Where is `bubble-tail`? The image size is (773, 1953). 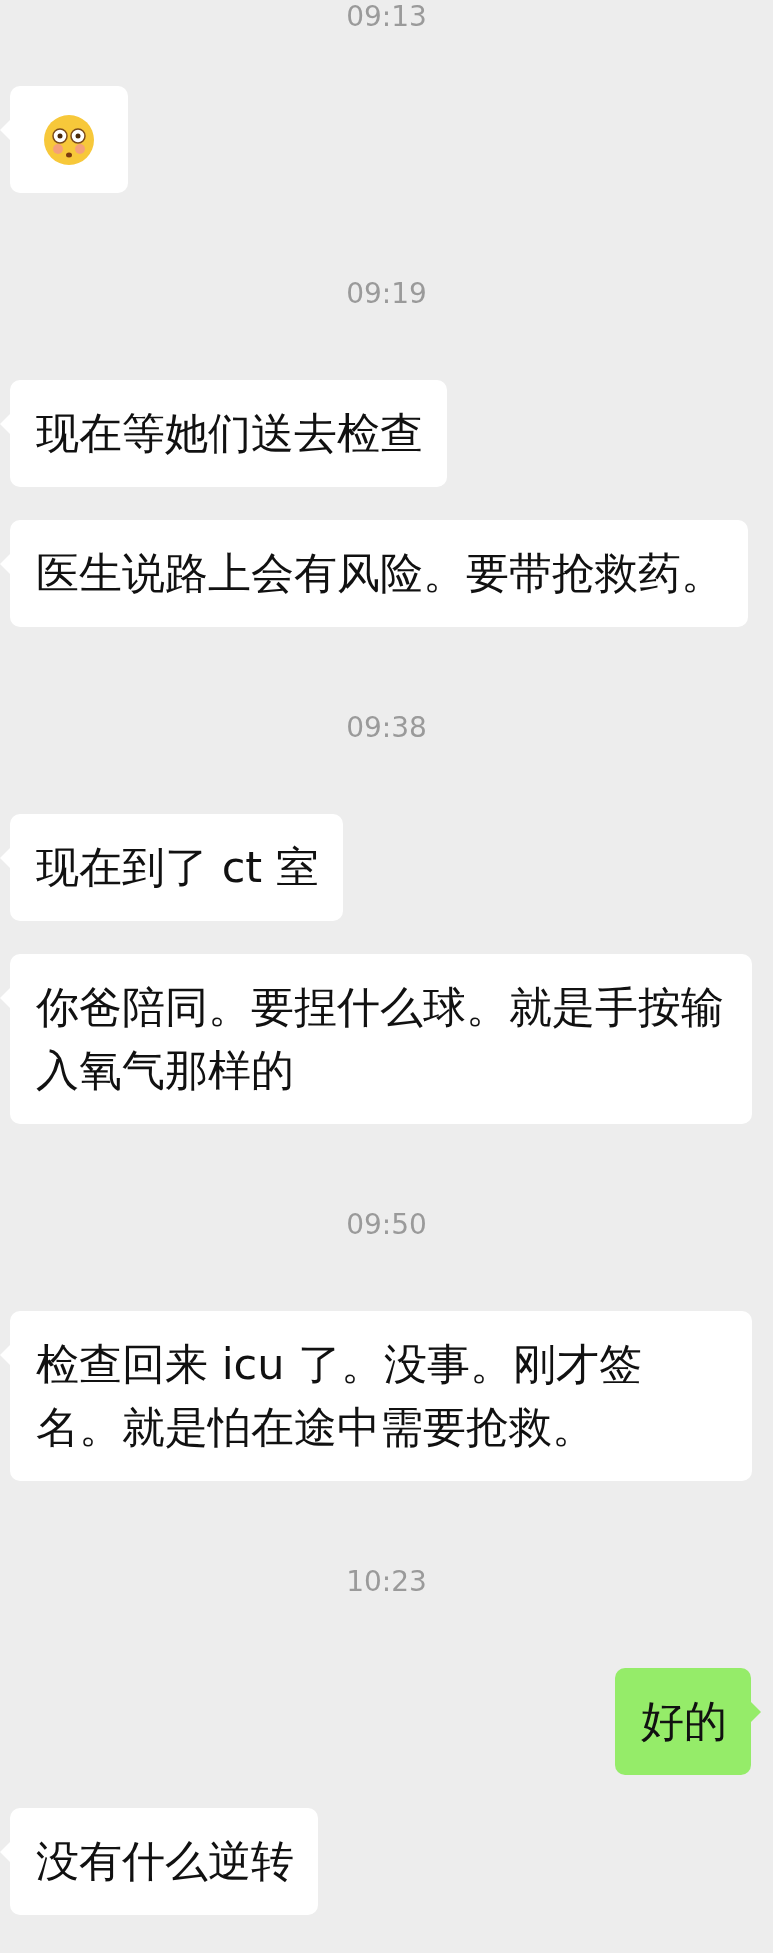 bubble-tail is located at coordinates (756, 1712).